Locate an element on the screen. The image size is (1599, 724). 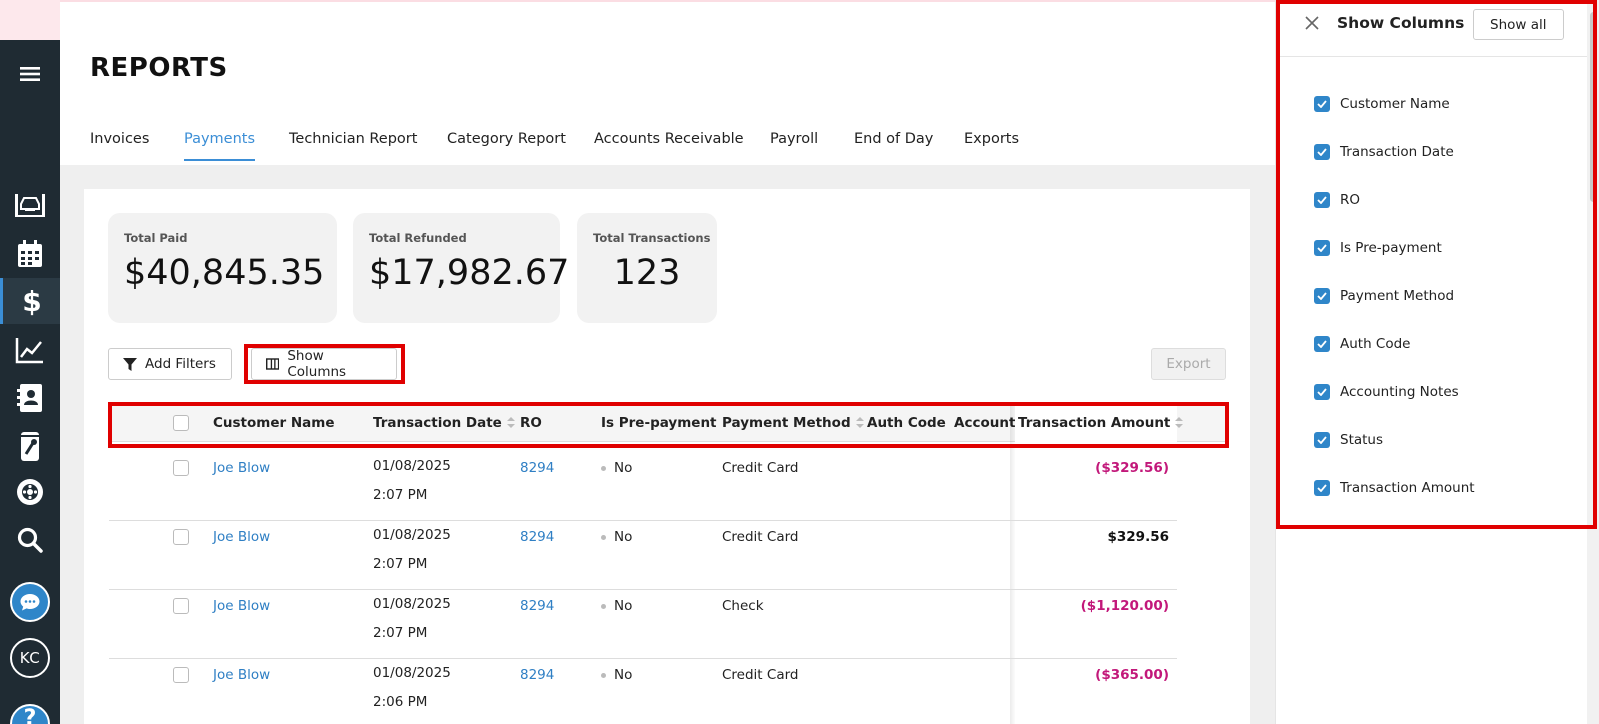
tab-payroll: Payroll is located at coordinates (794, 145).